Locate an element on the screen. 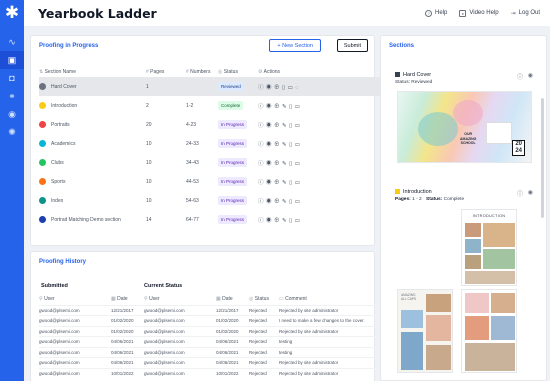 This screenshot has height=381, width=550. status-badge: In Progress is located at coordinates (233, 181).